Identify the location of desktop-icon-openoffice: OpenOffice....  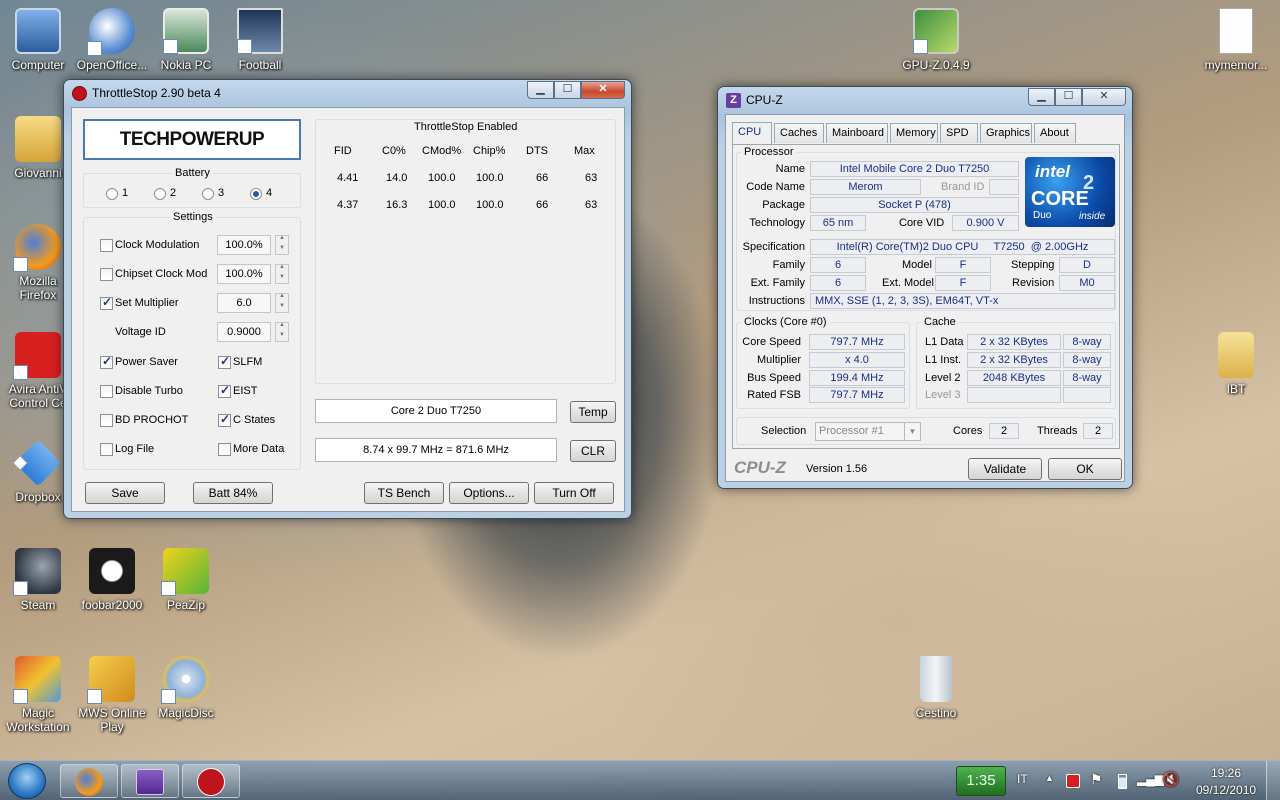
(112, 40).